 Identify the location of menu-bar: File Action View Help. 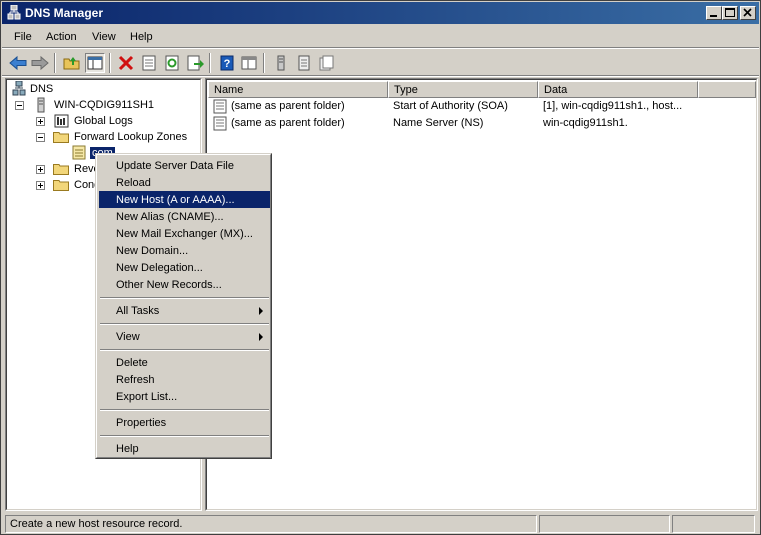
(380, 37).